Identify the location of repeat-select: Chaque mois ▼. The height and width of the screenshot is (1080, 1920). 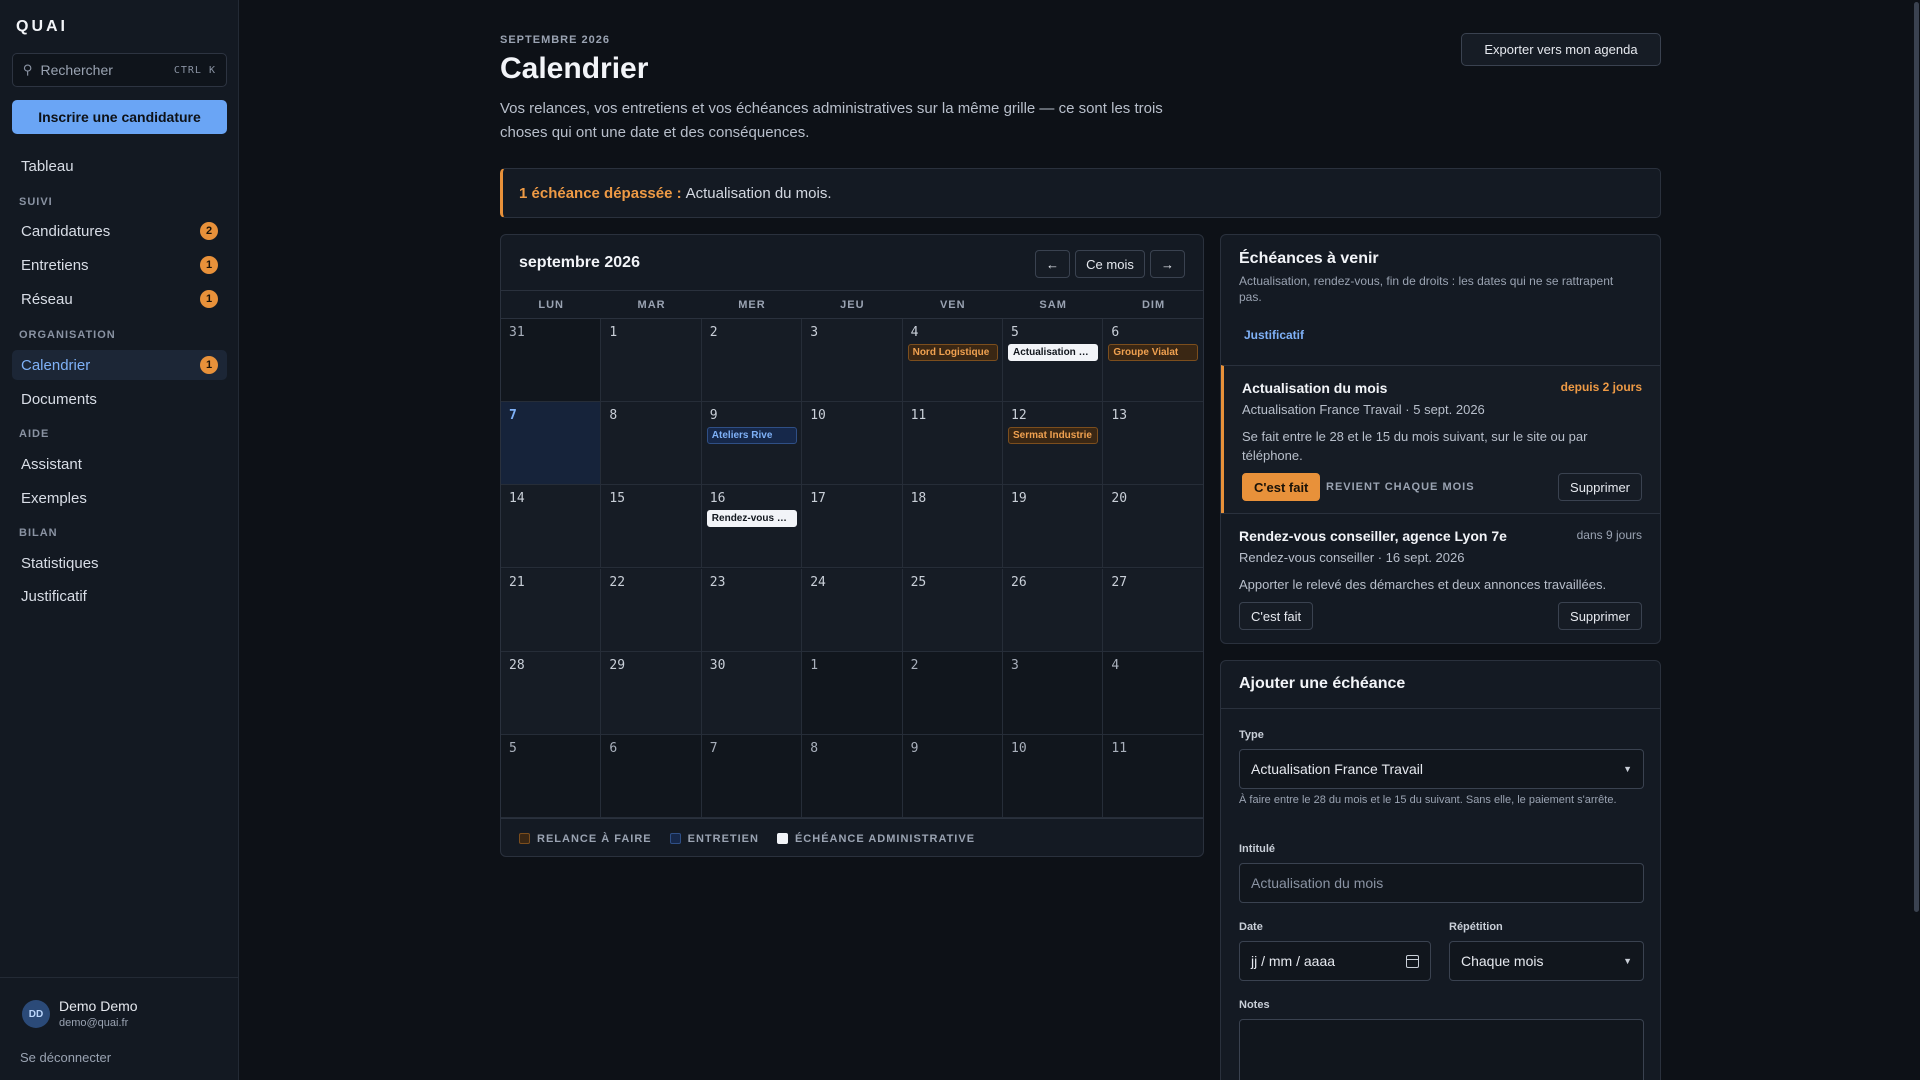
(1546, 961).